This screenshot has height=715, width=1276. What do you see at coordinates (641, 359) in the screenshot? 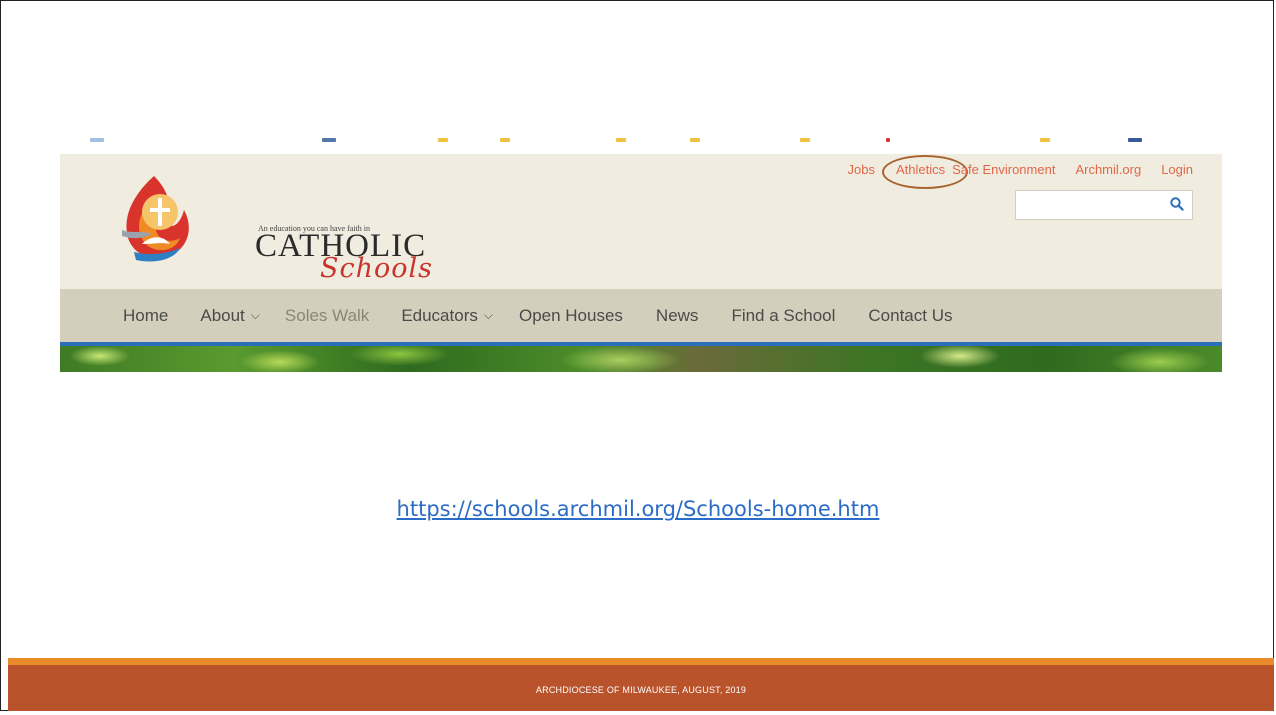
I see `leafy-banner-image` at bounding box center [641, 359].